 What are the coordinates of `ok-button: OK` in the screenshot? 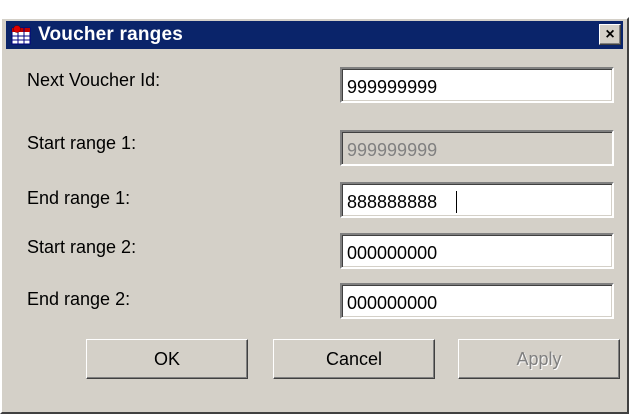 It's located at (167, 359).